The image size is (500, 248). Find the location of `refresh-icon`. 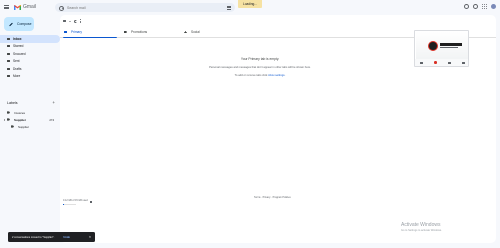

refresh-icon is located at coordinates (75, 21).